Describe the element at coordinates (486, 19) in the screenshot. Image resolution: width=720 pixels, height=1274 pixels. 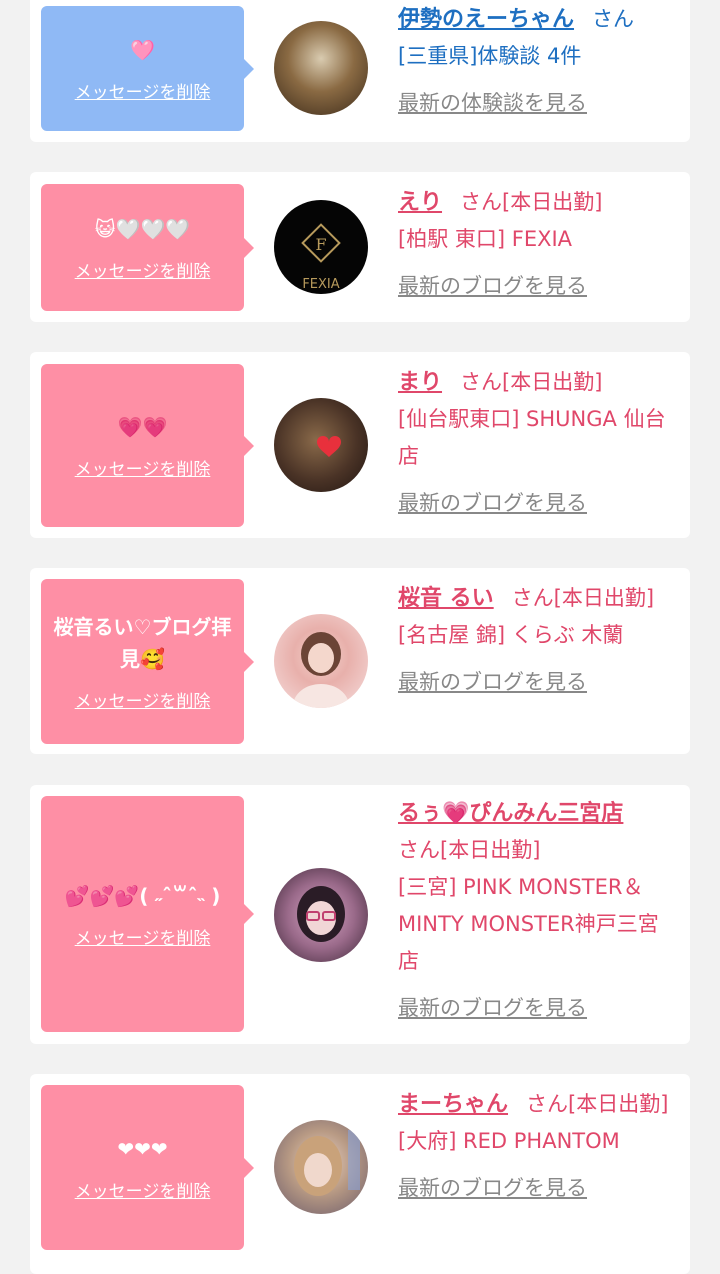
I see `girl-name-link: 伊勢のえーちゃん` at that location.